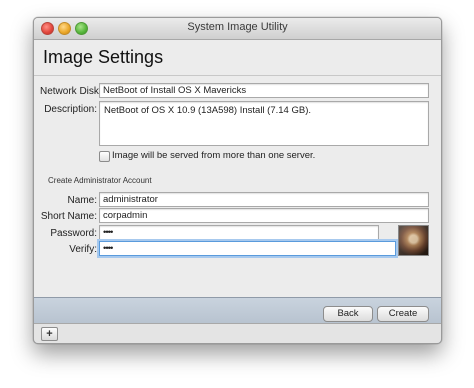 Image resolution: width=474 pixels, height=388 pixels. What do you see at coordinates (403, 314) in the screenshot?
I see `create-button: Create` at bounding box center [403, 314].